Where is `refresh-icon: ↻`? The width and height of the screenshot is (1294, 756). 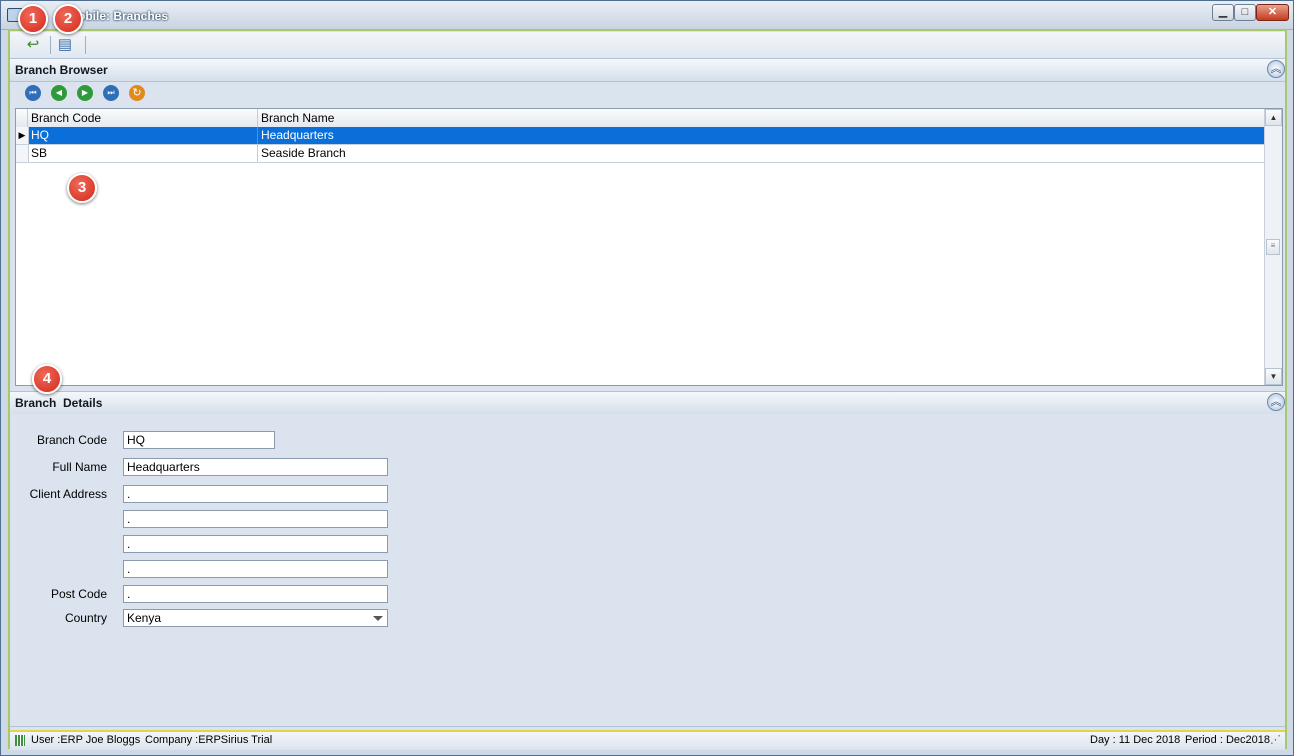 refresh-icon: ↻ is located at coordinates (137, 93).